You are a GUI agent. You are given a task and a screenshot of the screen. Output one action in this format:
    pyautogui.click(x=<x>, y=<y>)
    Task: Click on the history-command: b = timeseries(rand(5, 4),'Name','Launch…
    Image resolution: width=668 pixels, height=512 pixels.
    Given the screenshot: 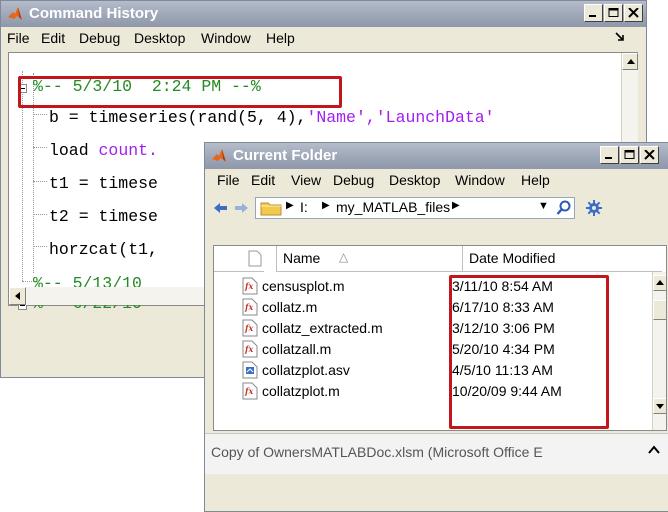 What is the action you would take?
    pyautogui.click(x=272, y=117)
    